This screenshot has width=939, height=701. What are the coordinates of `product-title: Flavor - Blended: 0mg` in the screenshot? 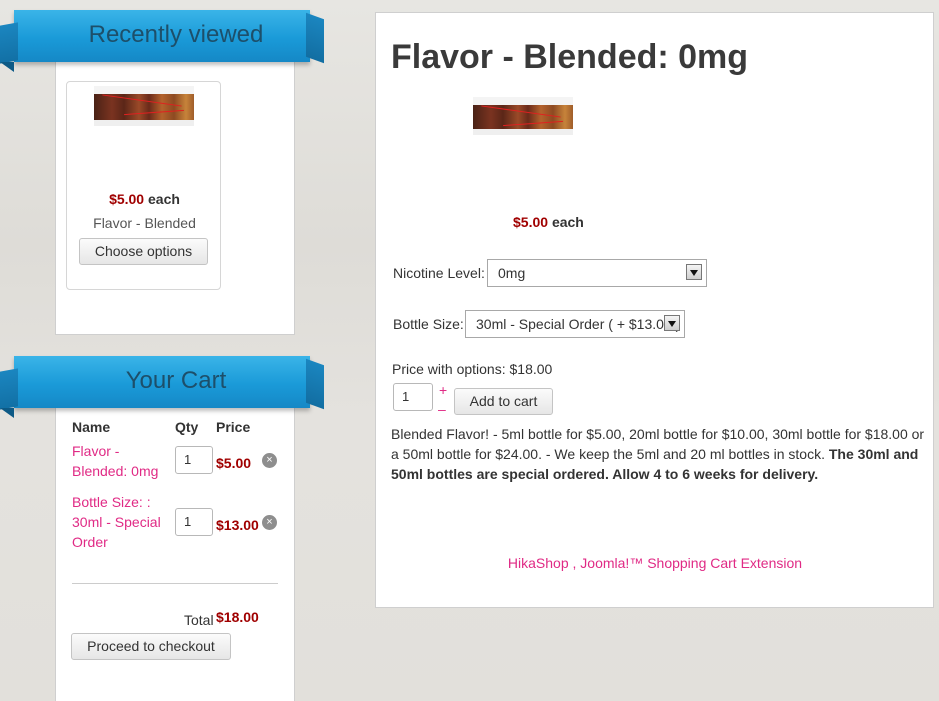 It's located at (570, 57).